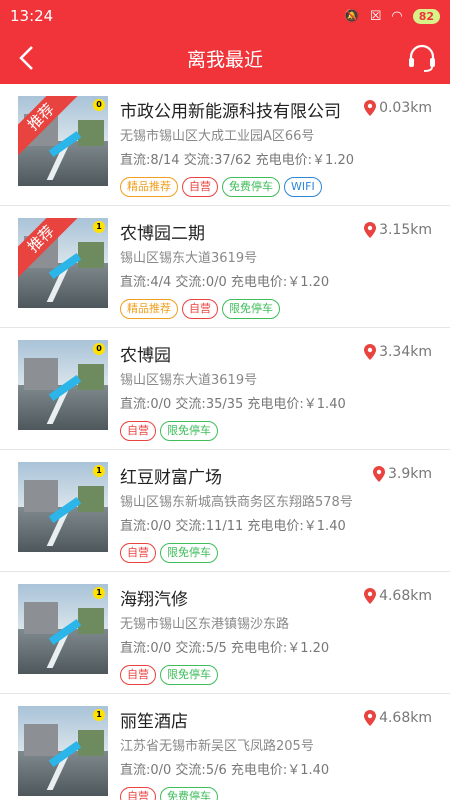 This screenshot has height=800, width=450. I want to click on status-bar: 13:24 🔕 ☒ ◠ 82, so click(225, 16).